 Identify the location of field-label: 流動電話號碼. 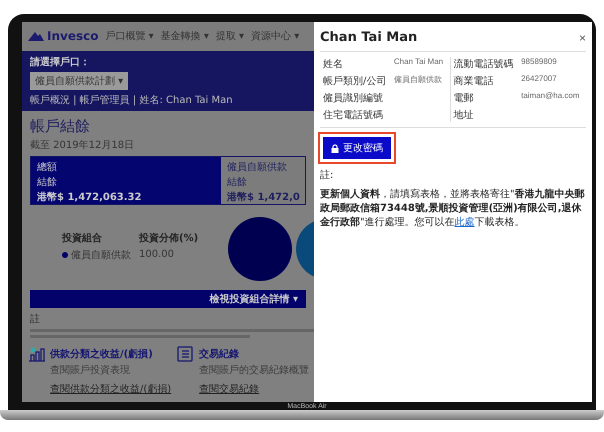
(484, 64).